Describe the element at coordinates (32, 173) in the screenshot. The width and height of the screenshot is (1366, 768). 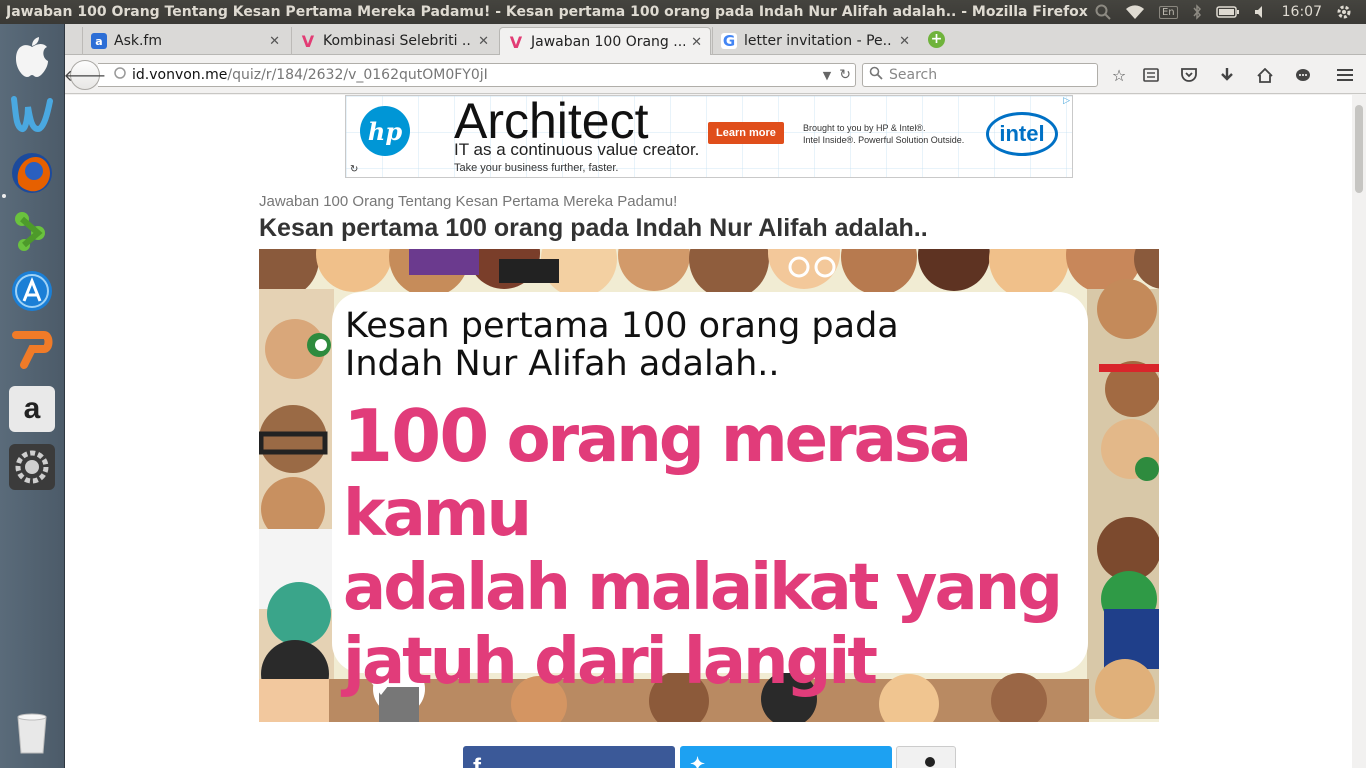
I see `firefox-icon` at that location.